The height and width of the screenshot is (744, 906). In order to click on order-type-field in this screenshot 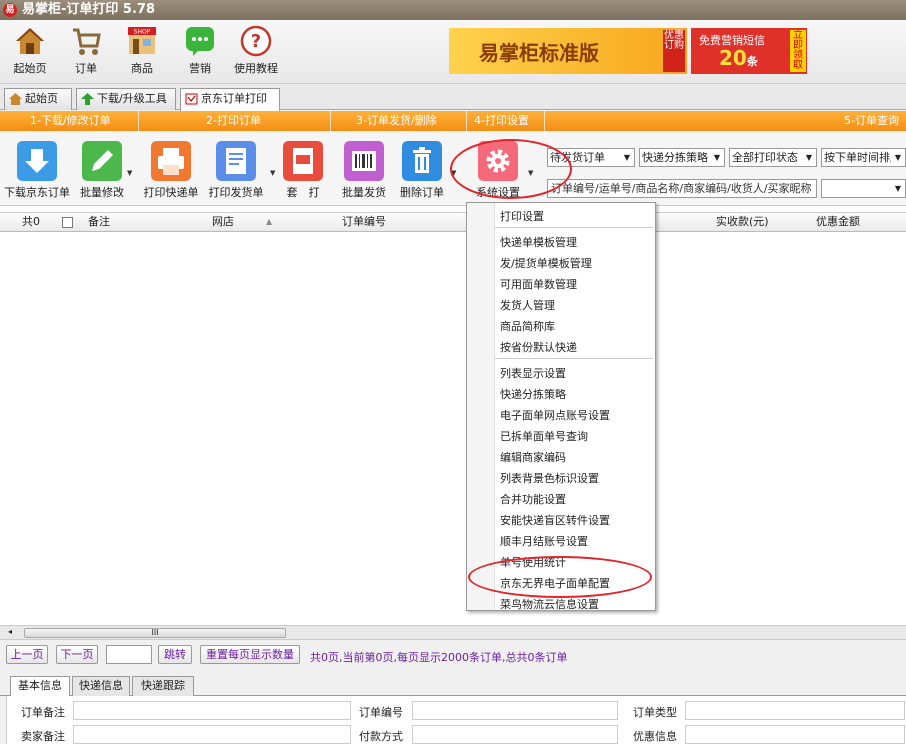, I will do `click(795, 710)`.